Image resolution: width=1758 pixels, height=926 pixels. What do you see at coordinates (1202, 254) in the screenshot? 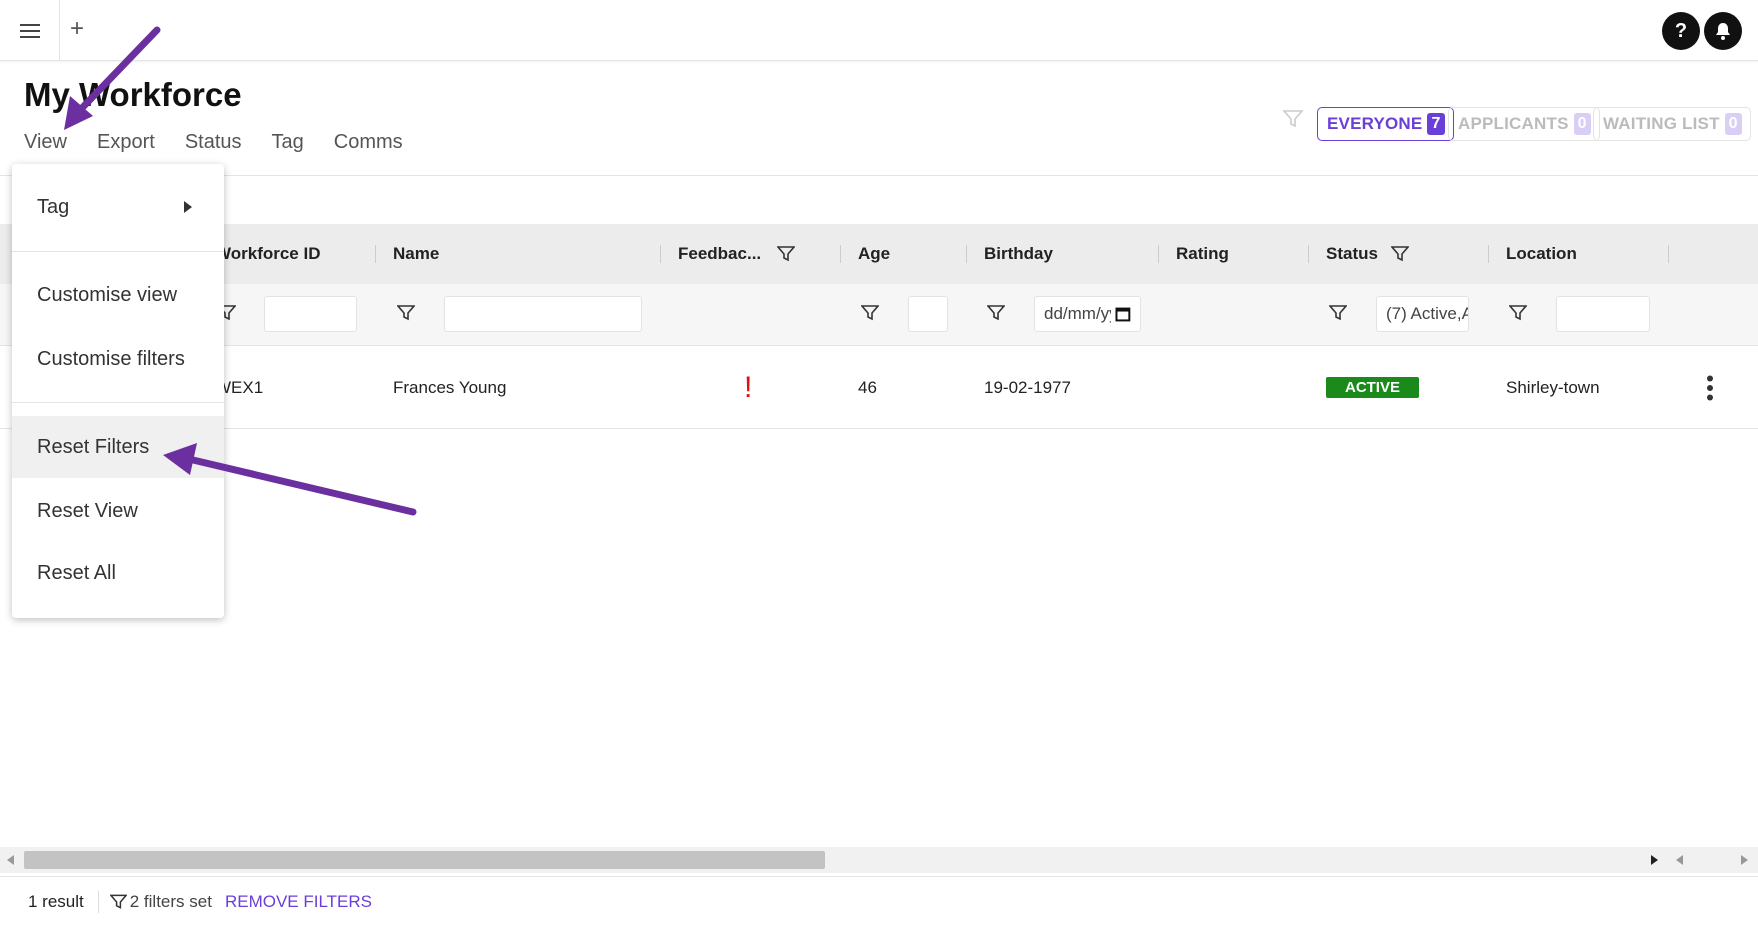
I see `column-rating: Rating` at bounding box center [1202, 254].